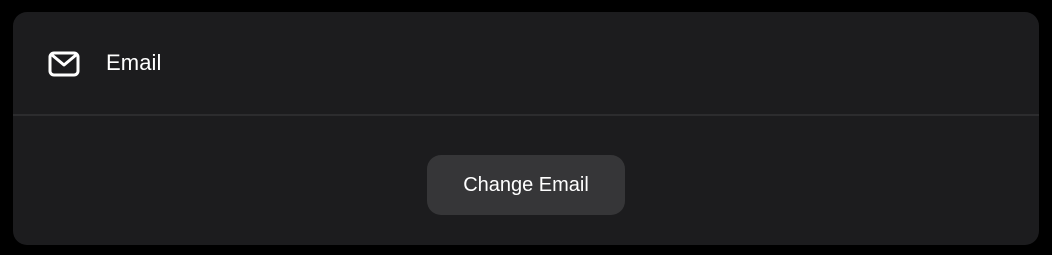 The width and height of the screenshot is (1052, 255). Describe the element at coordinates (64, 64) in the screenshot. I see `mail-icon` at that location.